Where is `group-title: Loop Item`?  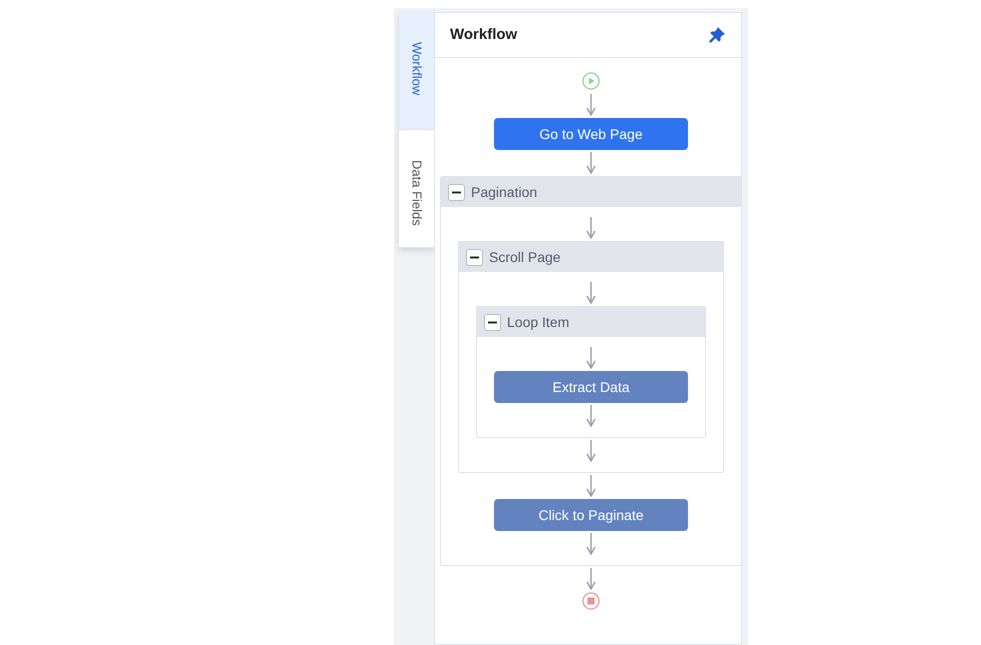
group-title: Loop Item is located at coordinates (538, 322).